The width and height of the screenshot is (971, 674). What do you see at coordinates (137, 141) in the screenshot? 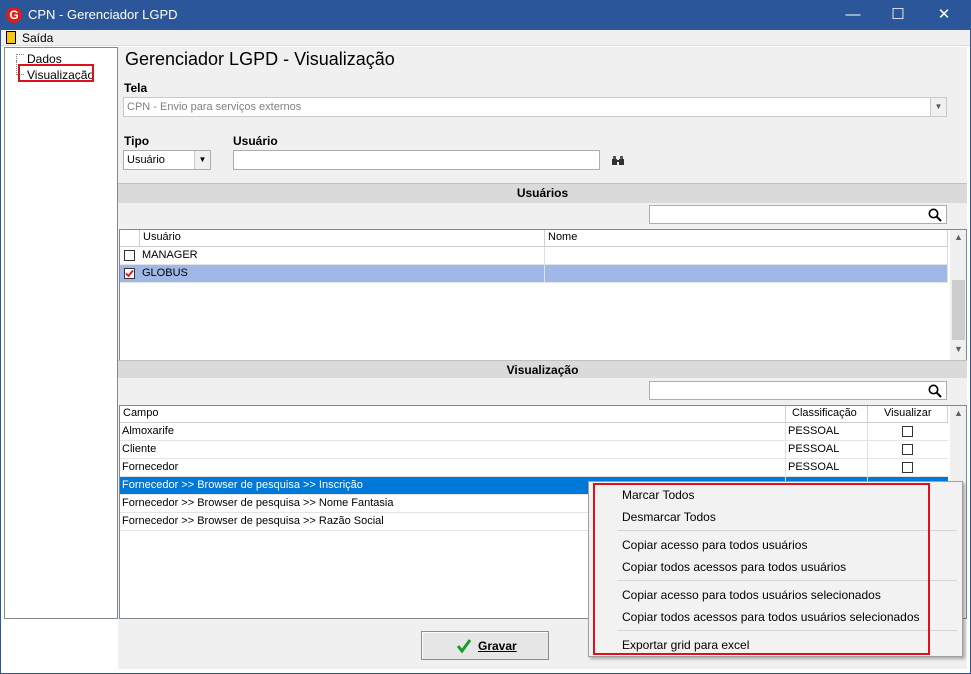
I see `tipo-label: Tipo` at bounding box center [137, 141].